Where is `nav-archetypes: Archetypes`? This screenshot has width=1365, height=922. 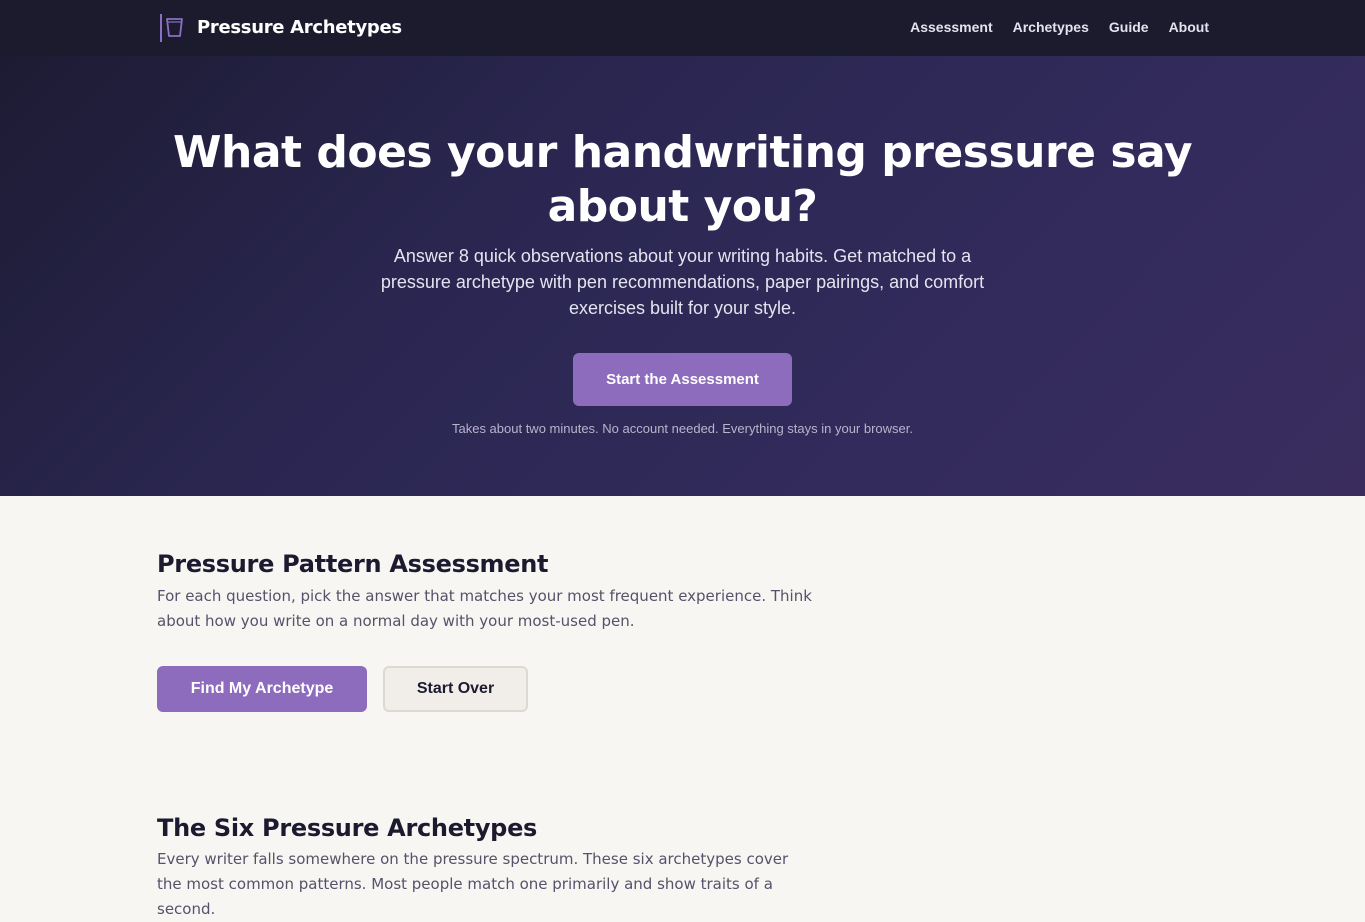 nav-archetypes: Archetypes is located at coordinates (1051, 27).